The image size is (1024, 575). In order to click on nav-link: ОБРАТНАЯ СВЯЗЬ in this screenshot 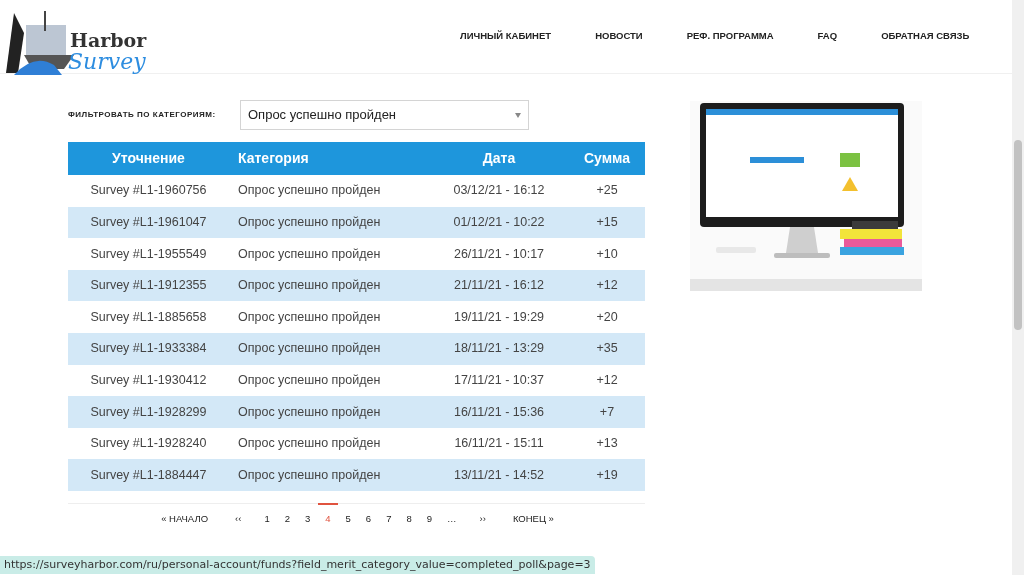, I will do `click(925, 36)`.